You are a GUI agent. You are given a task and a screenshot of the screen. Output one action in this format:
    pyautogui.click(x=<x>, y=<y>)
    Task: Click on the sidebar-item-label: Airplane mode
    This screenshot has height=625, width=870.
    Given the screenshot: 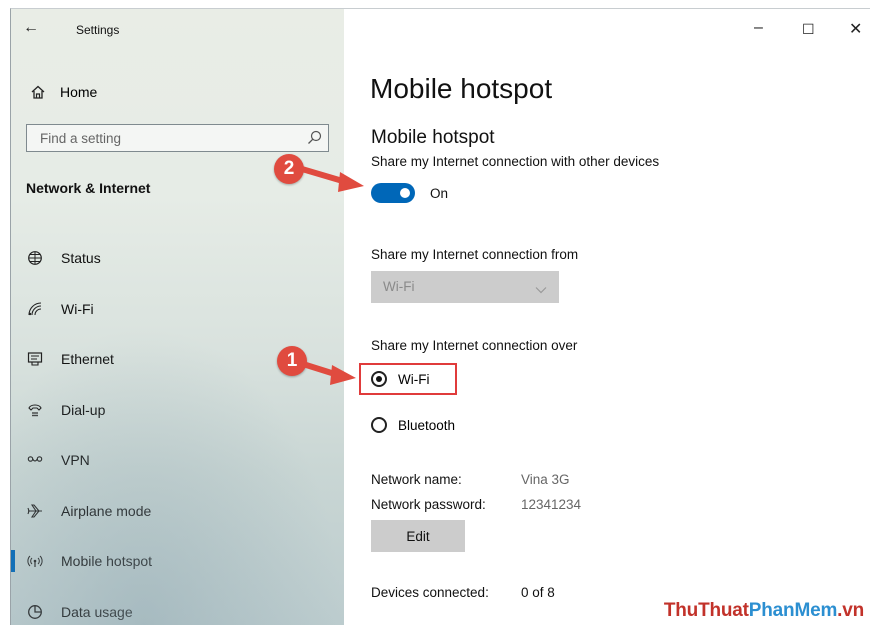 What is the action you would take?
    pyautogui.click(x=106, y=511)
    